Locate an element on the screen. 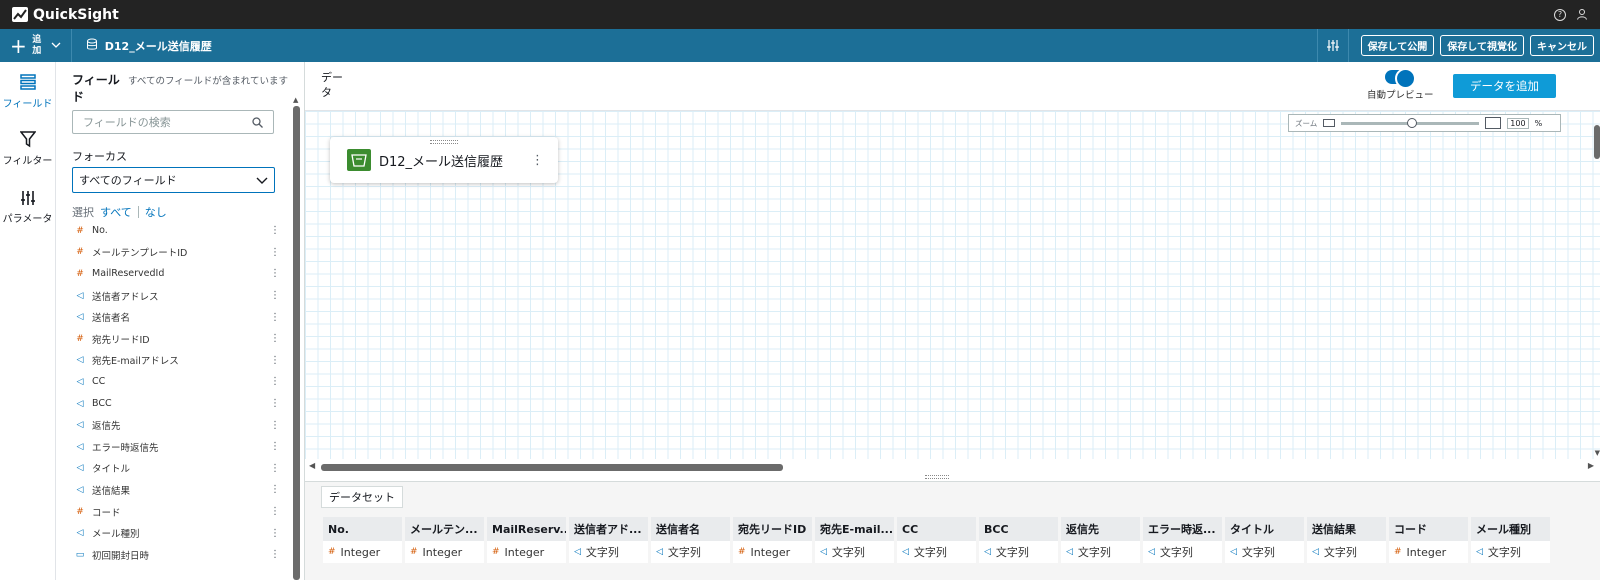  column-header: コード is located at coordinates (1428, 529).